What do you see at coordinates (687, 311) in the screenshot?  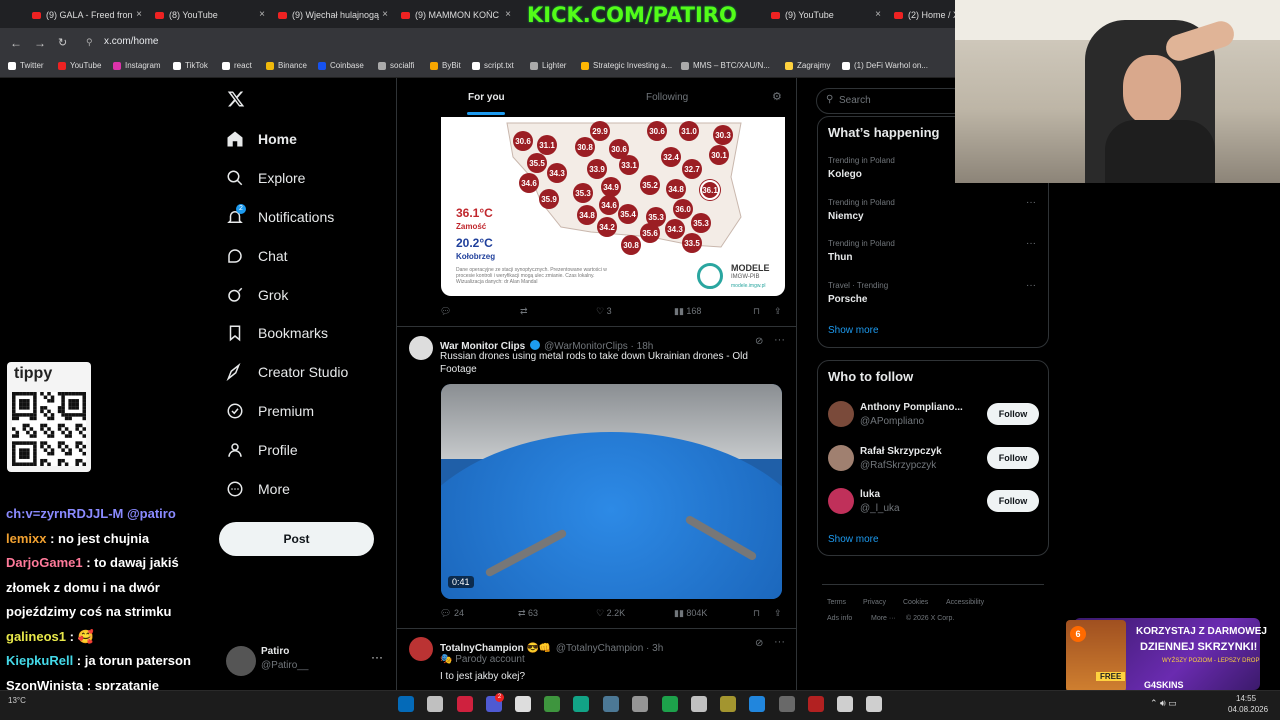 I see `views-icon: ▮▮ 168` at bounding box center [687, 311].